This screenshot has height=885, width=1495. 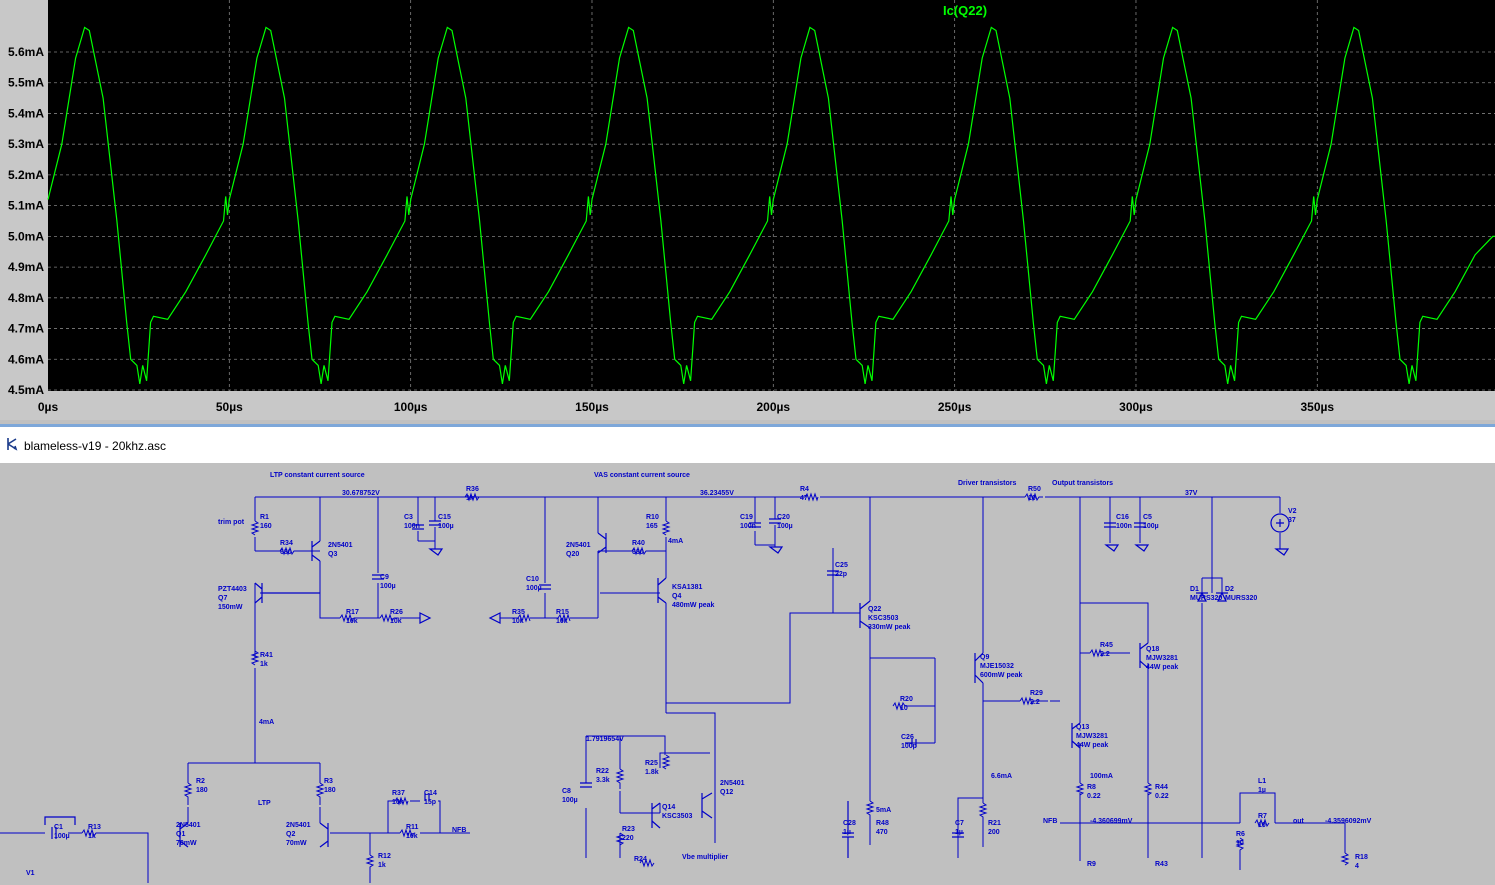 What do you see at coordinates (748, 526) in the screenshot?
I see `part-label-c19: 100n` at bounding box center [748, 526].